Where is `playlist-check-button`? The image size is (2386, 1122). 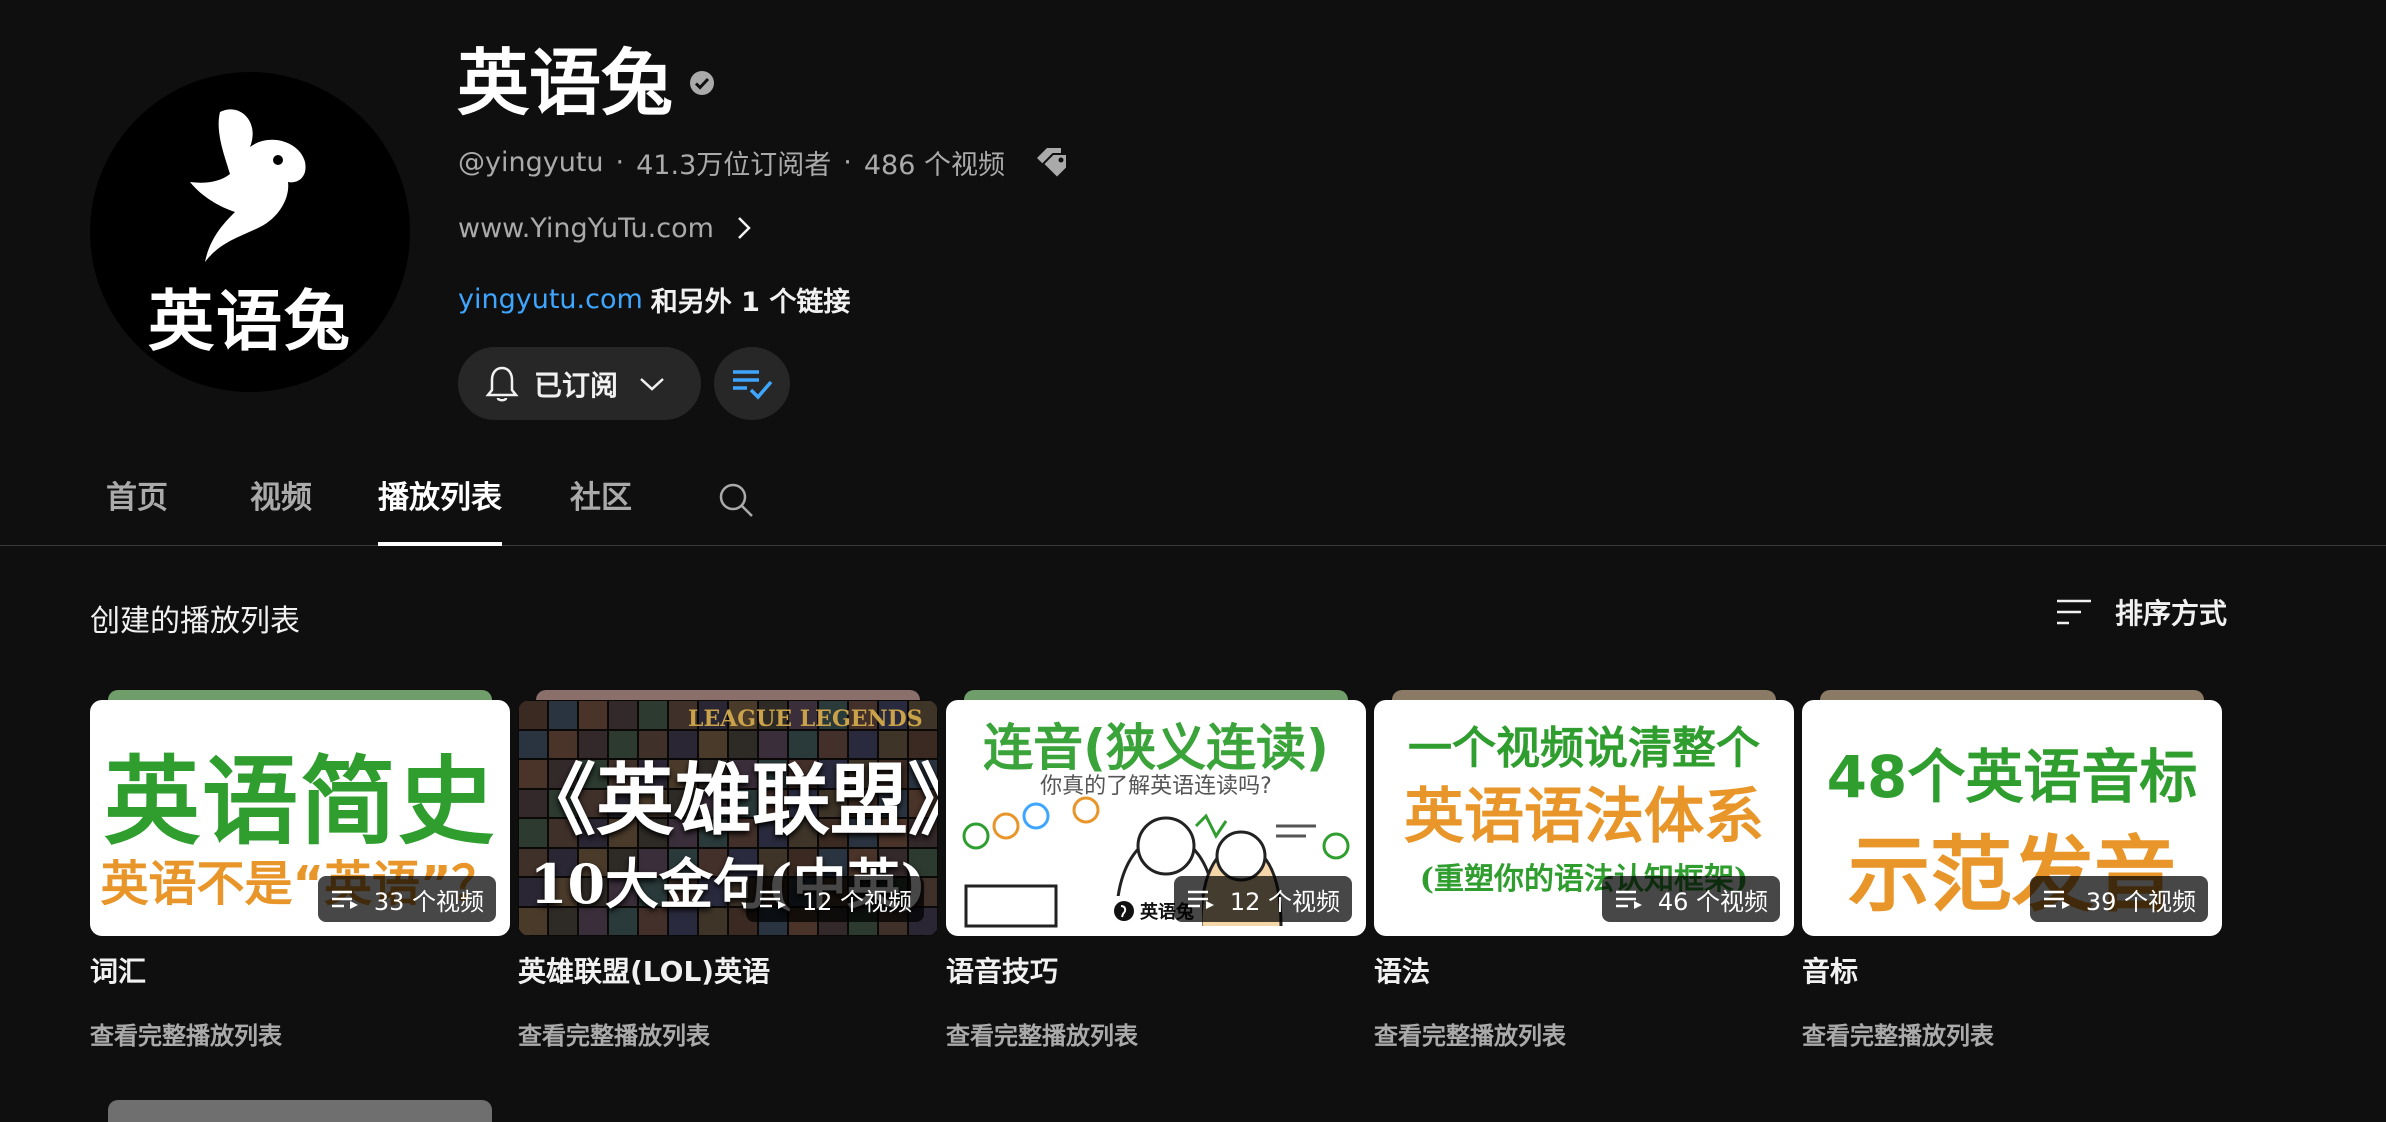
playlist-check-button is located at coordinates (752, 383).